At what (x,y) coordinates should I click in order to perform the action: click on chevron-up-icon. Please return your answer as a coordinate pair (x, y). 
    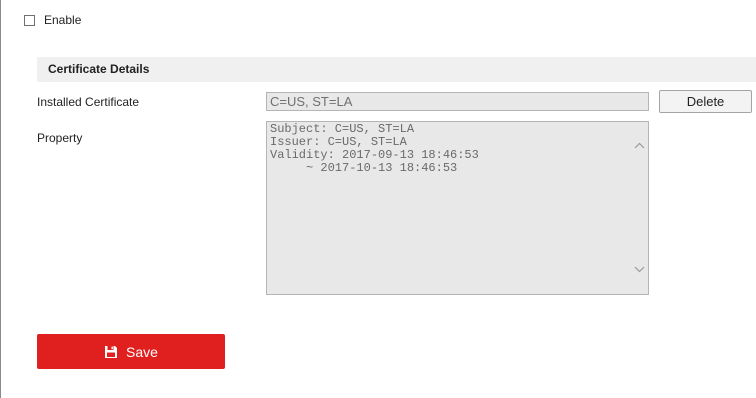
    Looking at the image, I should click on (639, 145).